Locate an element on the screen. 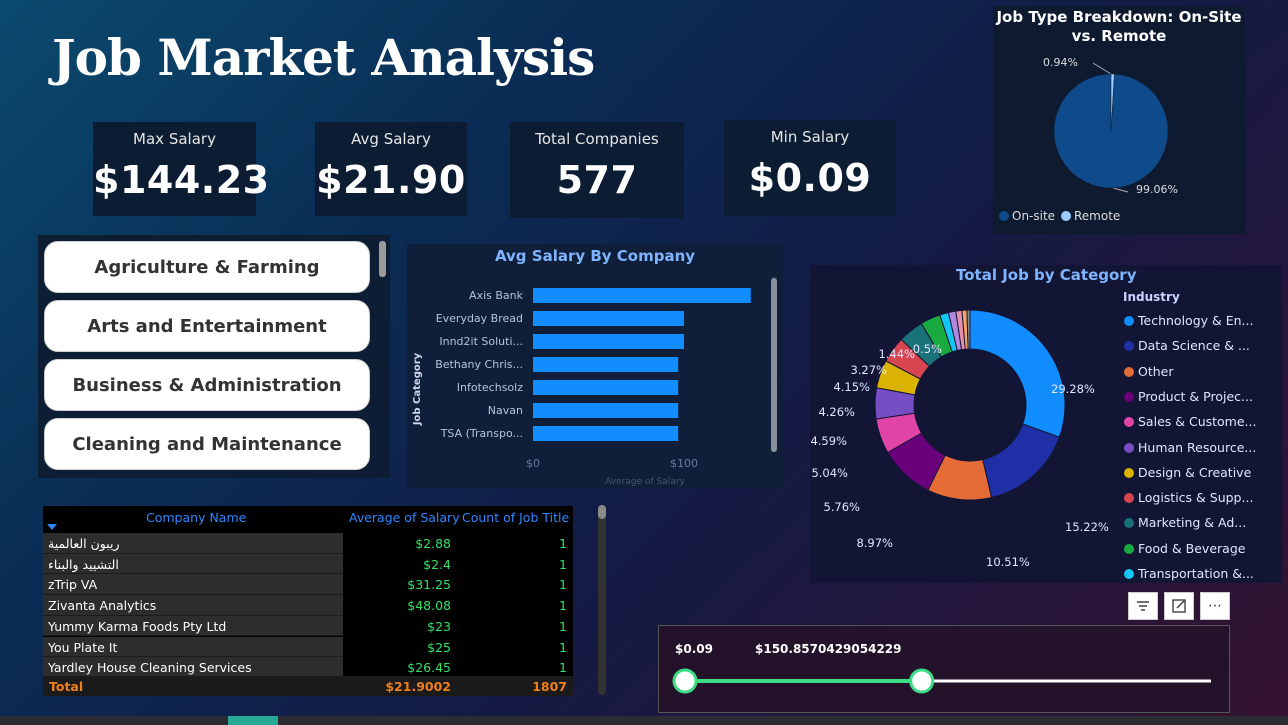 The width and height of the screenshot is (1288, 725). donut-pct-label: 4.59% is located at coordinates (828, 441).